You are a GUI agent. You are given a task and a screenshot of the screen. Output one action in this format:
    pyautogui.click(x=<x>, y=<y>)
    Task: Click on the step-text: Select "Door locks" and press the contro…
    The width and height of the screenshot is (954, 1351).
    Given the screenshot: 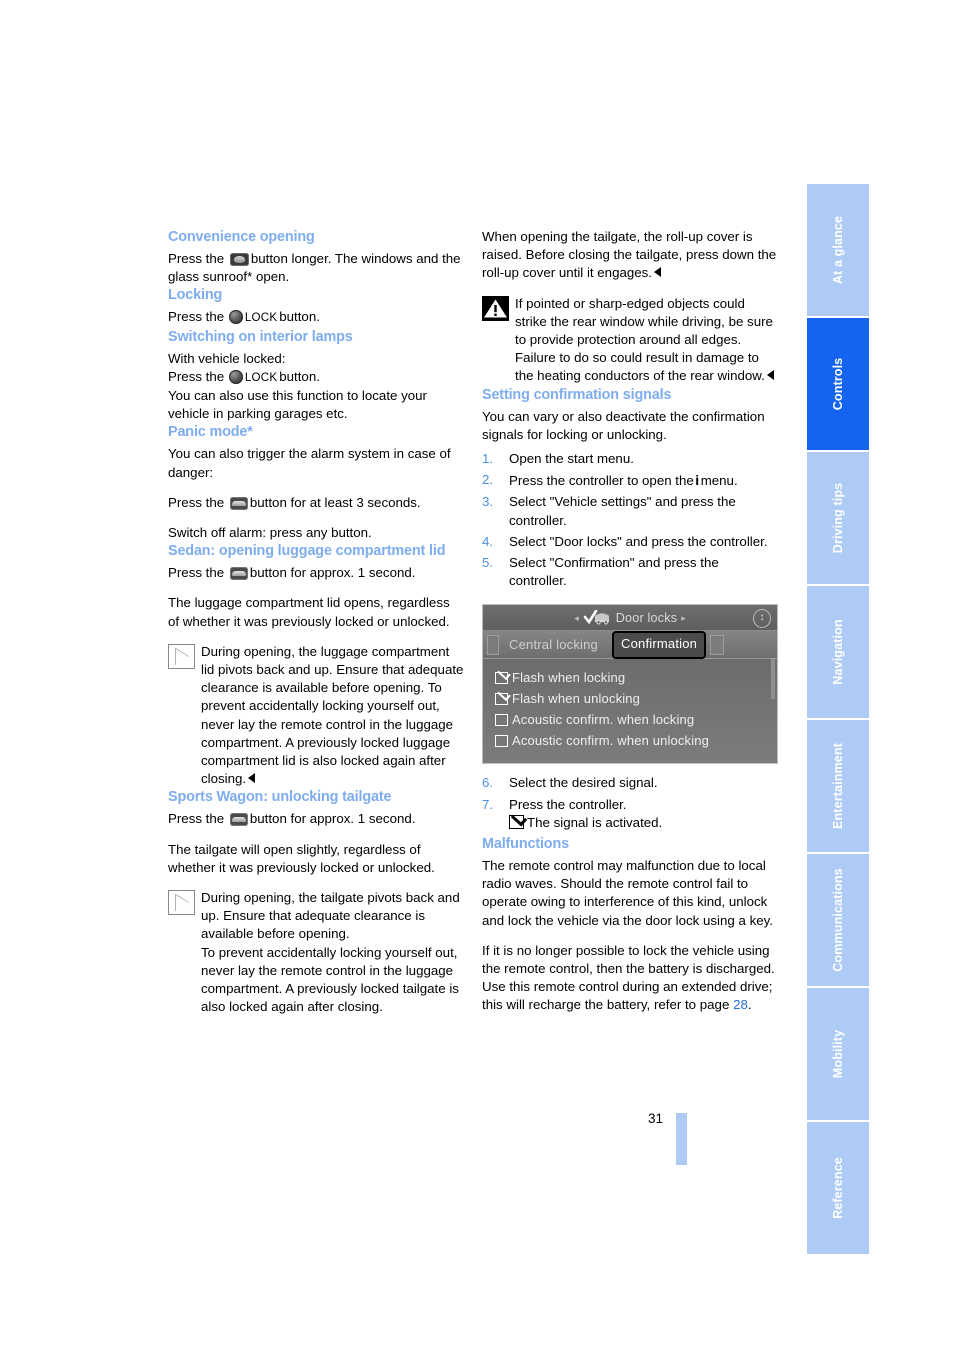 What is the action you would take?
    pyautogui.click(x=638, y=541)
    